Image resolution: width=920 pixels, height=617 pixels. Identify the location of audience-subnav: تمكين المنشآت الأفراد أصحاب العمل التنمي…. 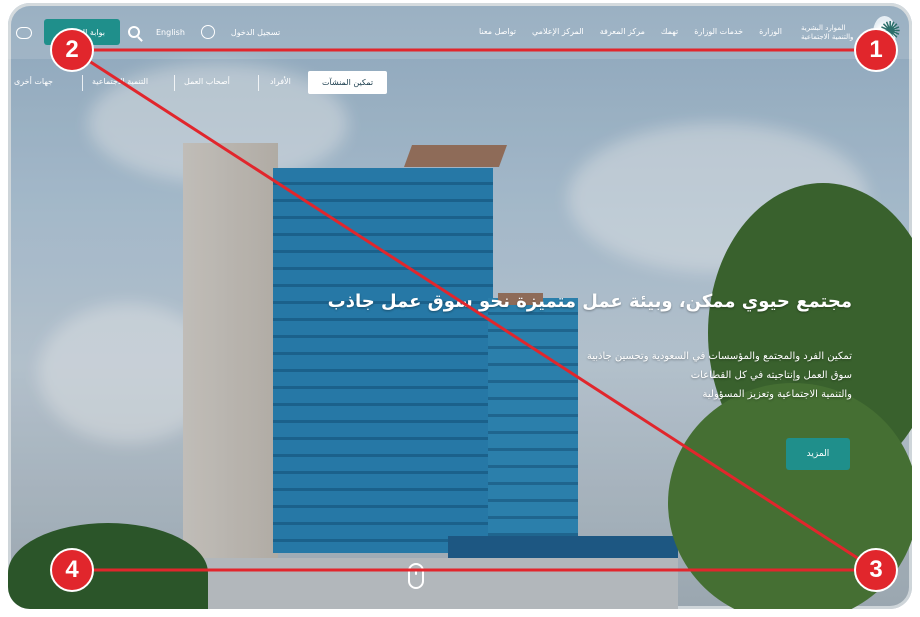
(460, 84).